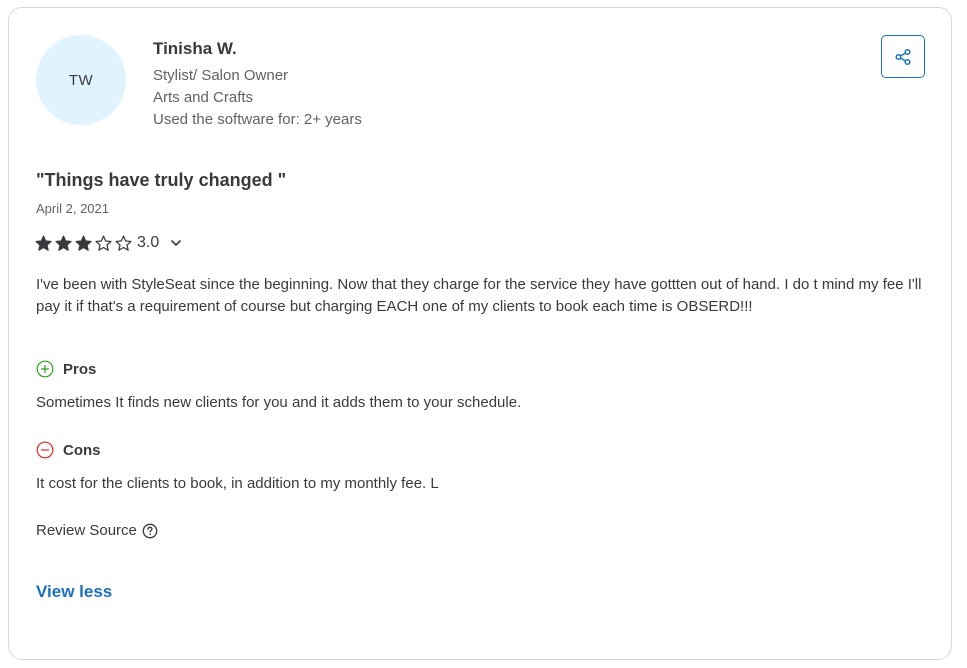 The width and height of the screenshot is (967, 668). I want to click on chevron-down-icon, so click(176, 243).